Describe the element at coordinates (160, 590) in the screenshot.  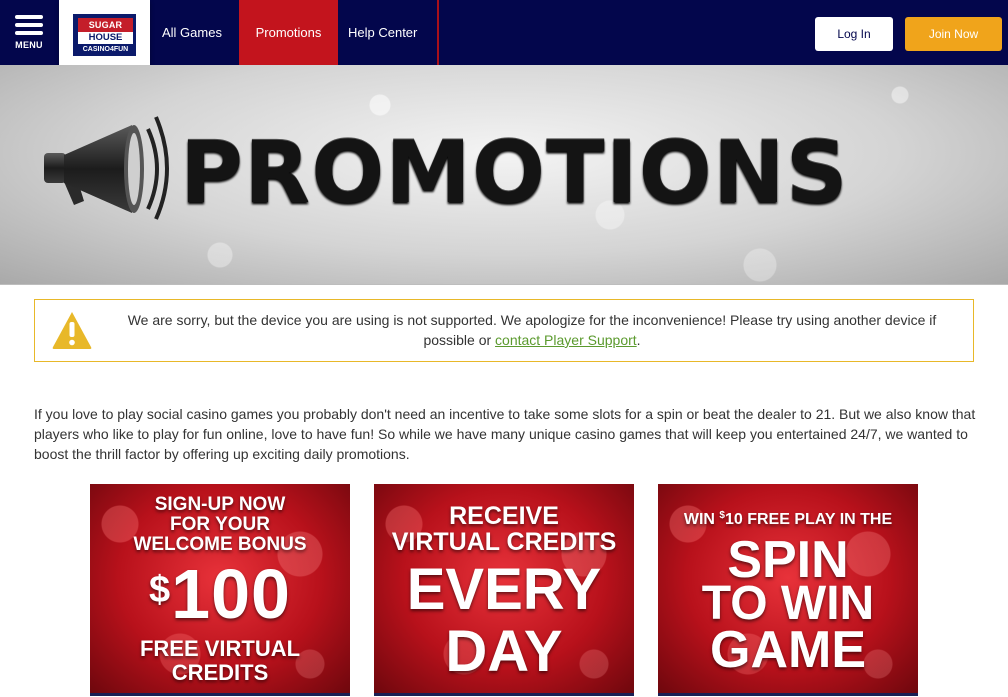
I see `card1-dollar-sign: $` at that location.